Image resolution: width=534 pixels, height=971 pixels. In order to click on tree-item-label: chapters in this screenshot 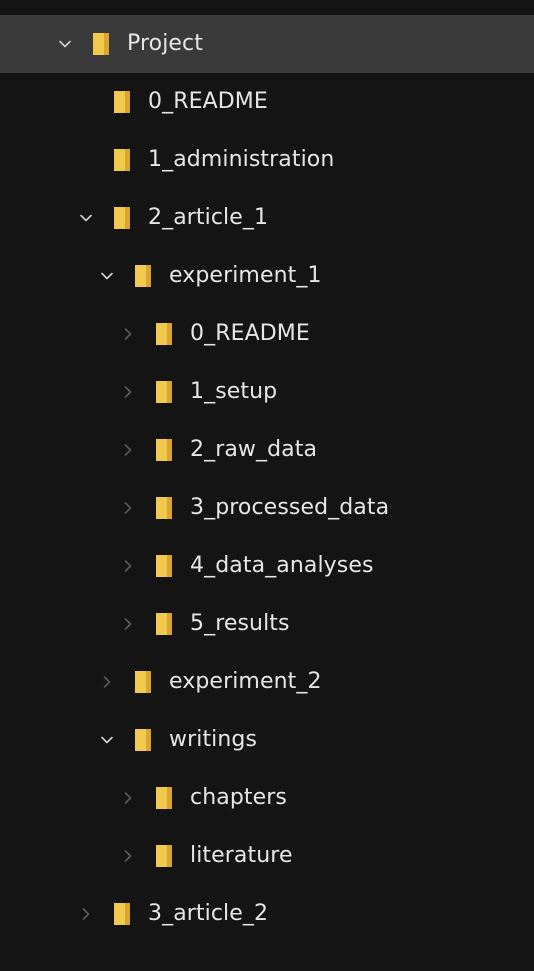, I will do `click(238, 797)`.